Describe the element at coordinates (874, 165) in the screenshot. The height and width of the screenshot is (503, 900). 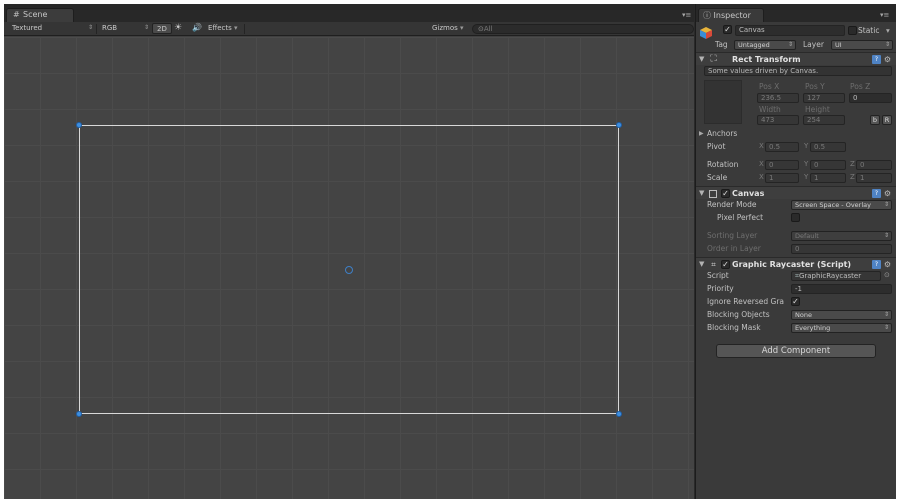
I see `rotation-z-field: 0` at that location.